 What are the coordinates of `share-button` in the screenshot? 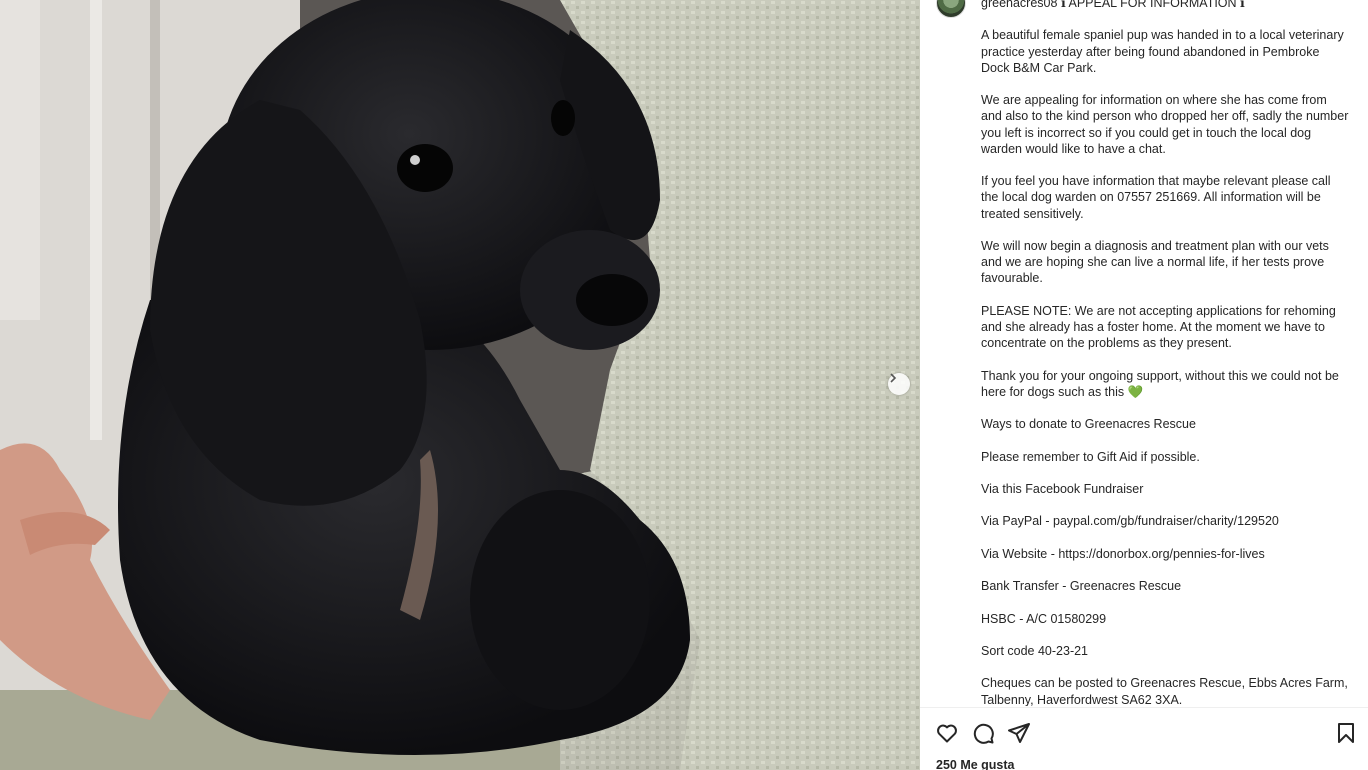 It's located at (1019, 733).